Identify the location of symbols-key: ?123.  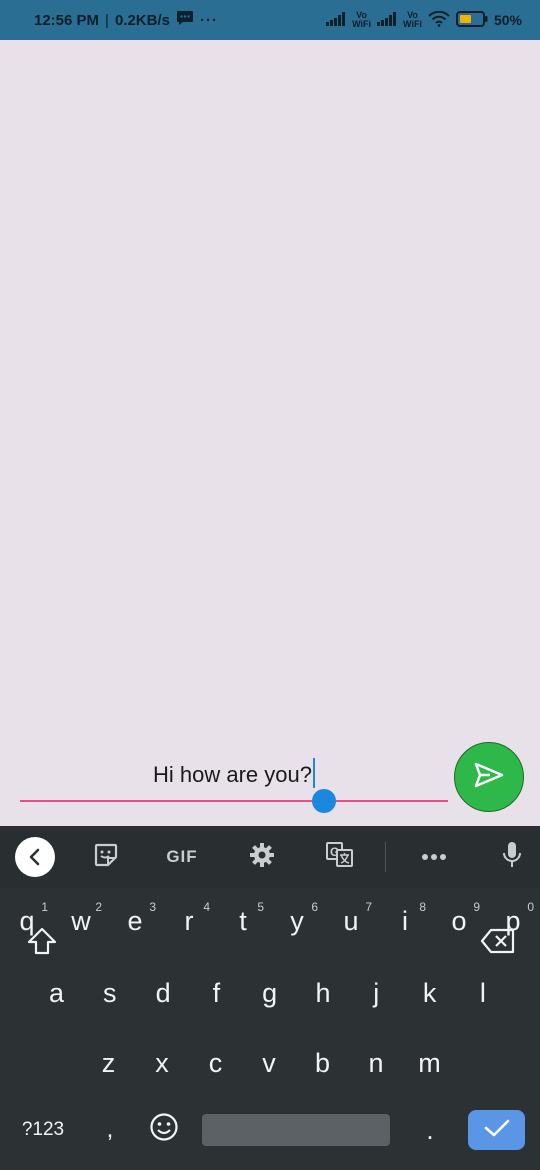
(43, 1130).